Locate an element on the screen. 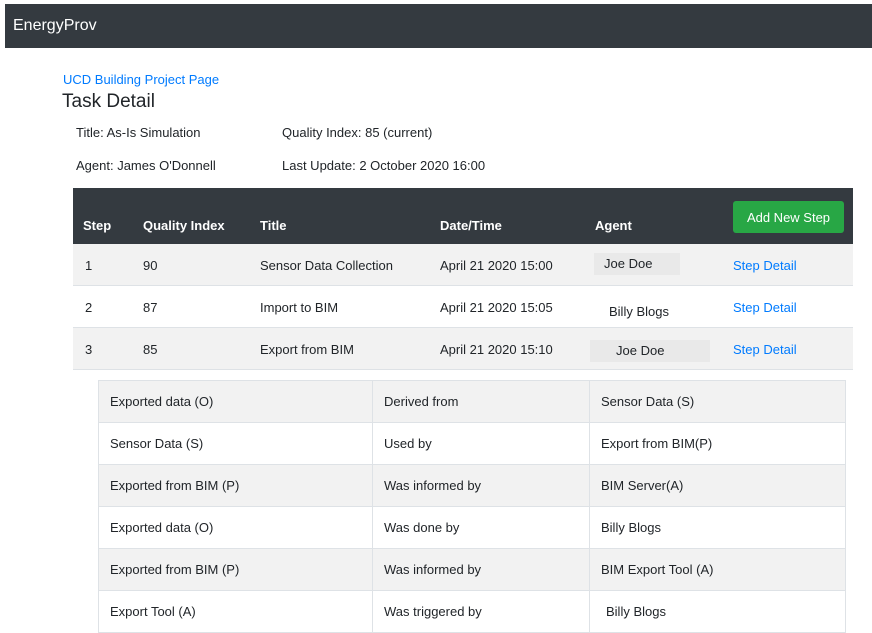 The height and width of the screenshot is (633, 872). step-datetime: April 21 2020 15:05 is located at coordinates (496, 307).